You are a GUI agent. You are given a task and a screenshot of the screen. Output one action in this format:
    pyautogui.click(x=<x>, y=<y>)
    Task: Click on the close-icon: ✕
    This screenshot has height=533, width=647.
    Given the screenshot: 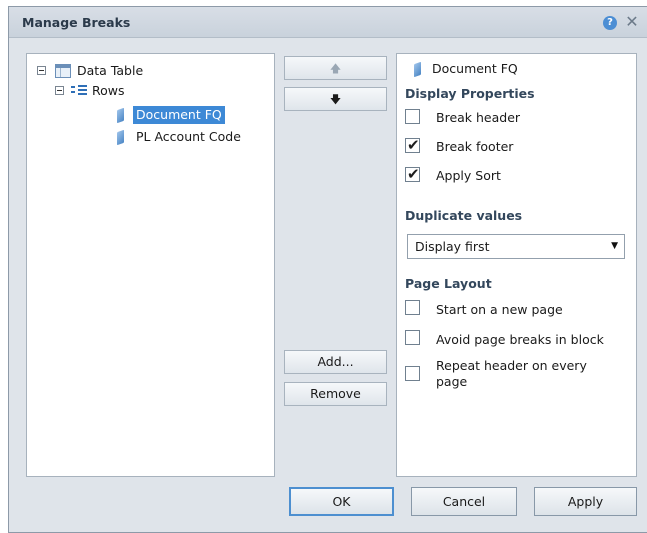 What is the action you would take?
    pyautogui.click(x=632, y=22)
    